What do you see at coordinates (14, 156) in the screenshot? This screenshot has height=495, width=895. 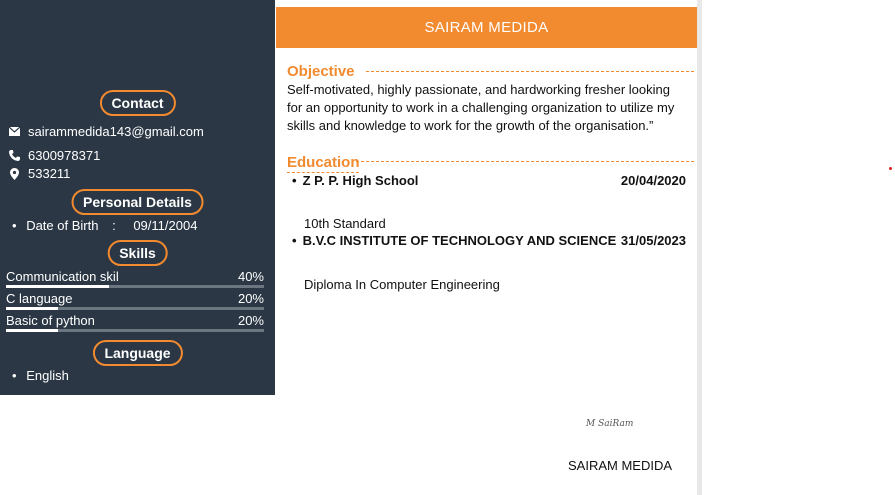 I see `phone-icon` at bounding box center [14, 156].